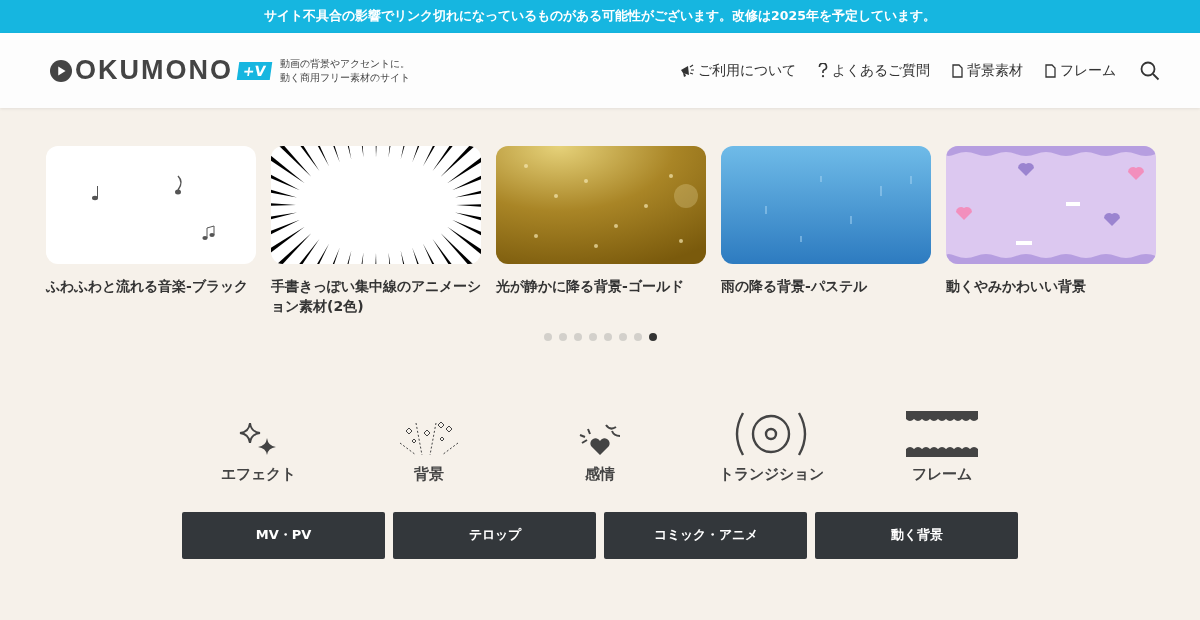  I want to click on nav-link: フレーム, so click(1080, 70).